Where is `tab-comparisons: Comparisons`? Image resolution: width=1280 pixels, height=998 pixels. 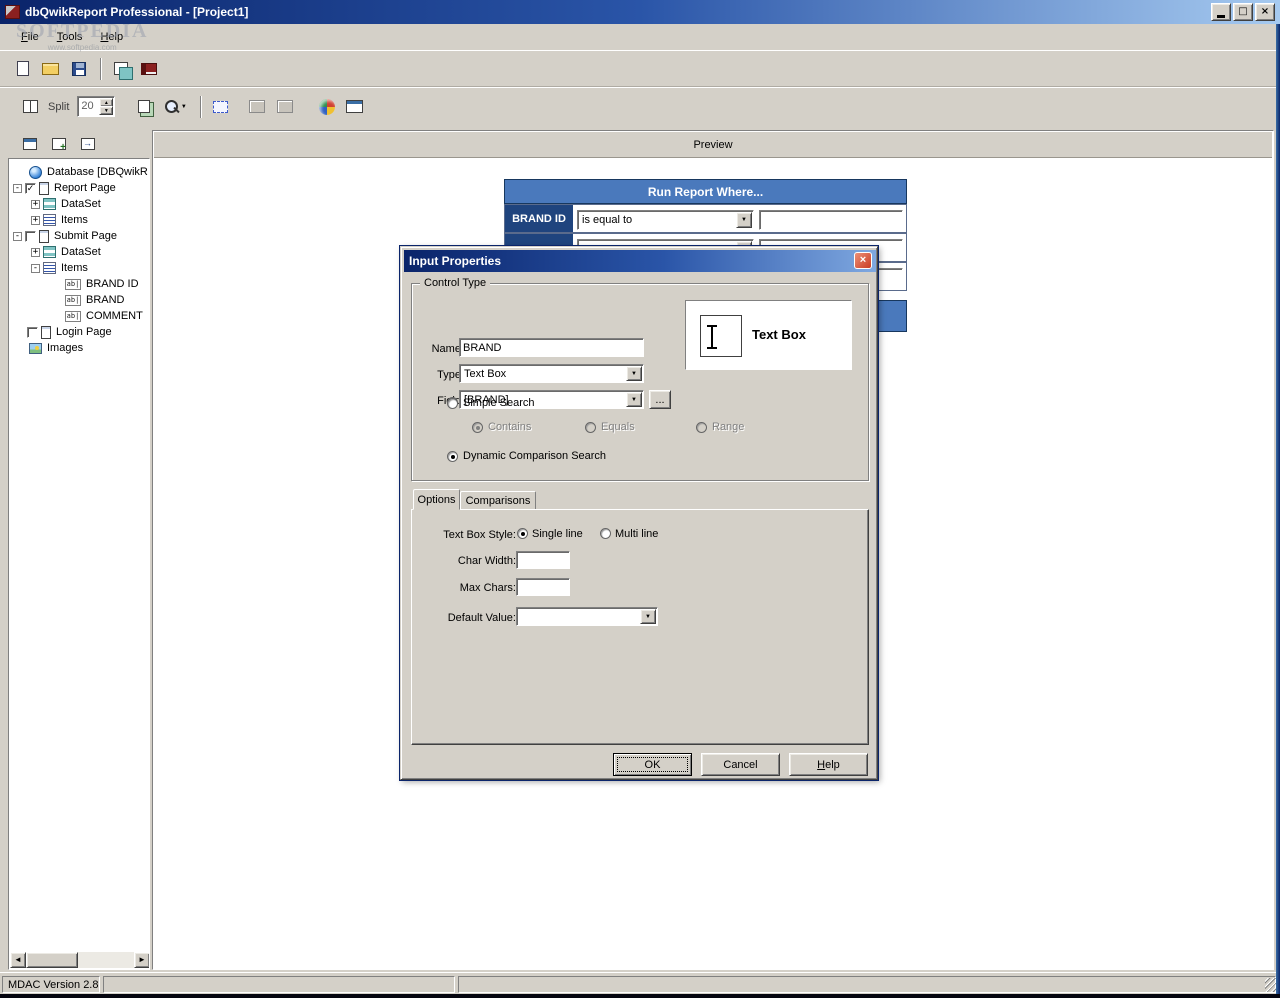
tab-comparisons: Comparisons is located at coordinates (498, 500).